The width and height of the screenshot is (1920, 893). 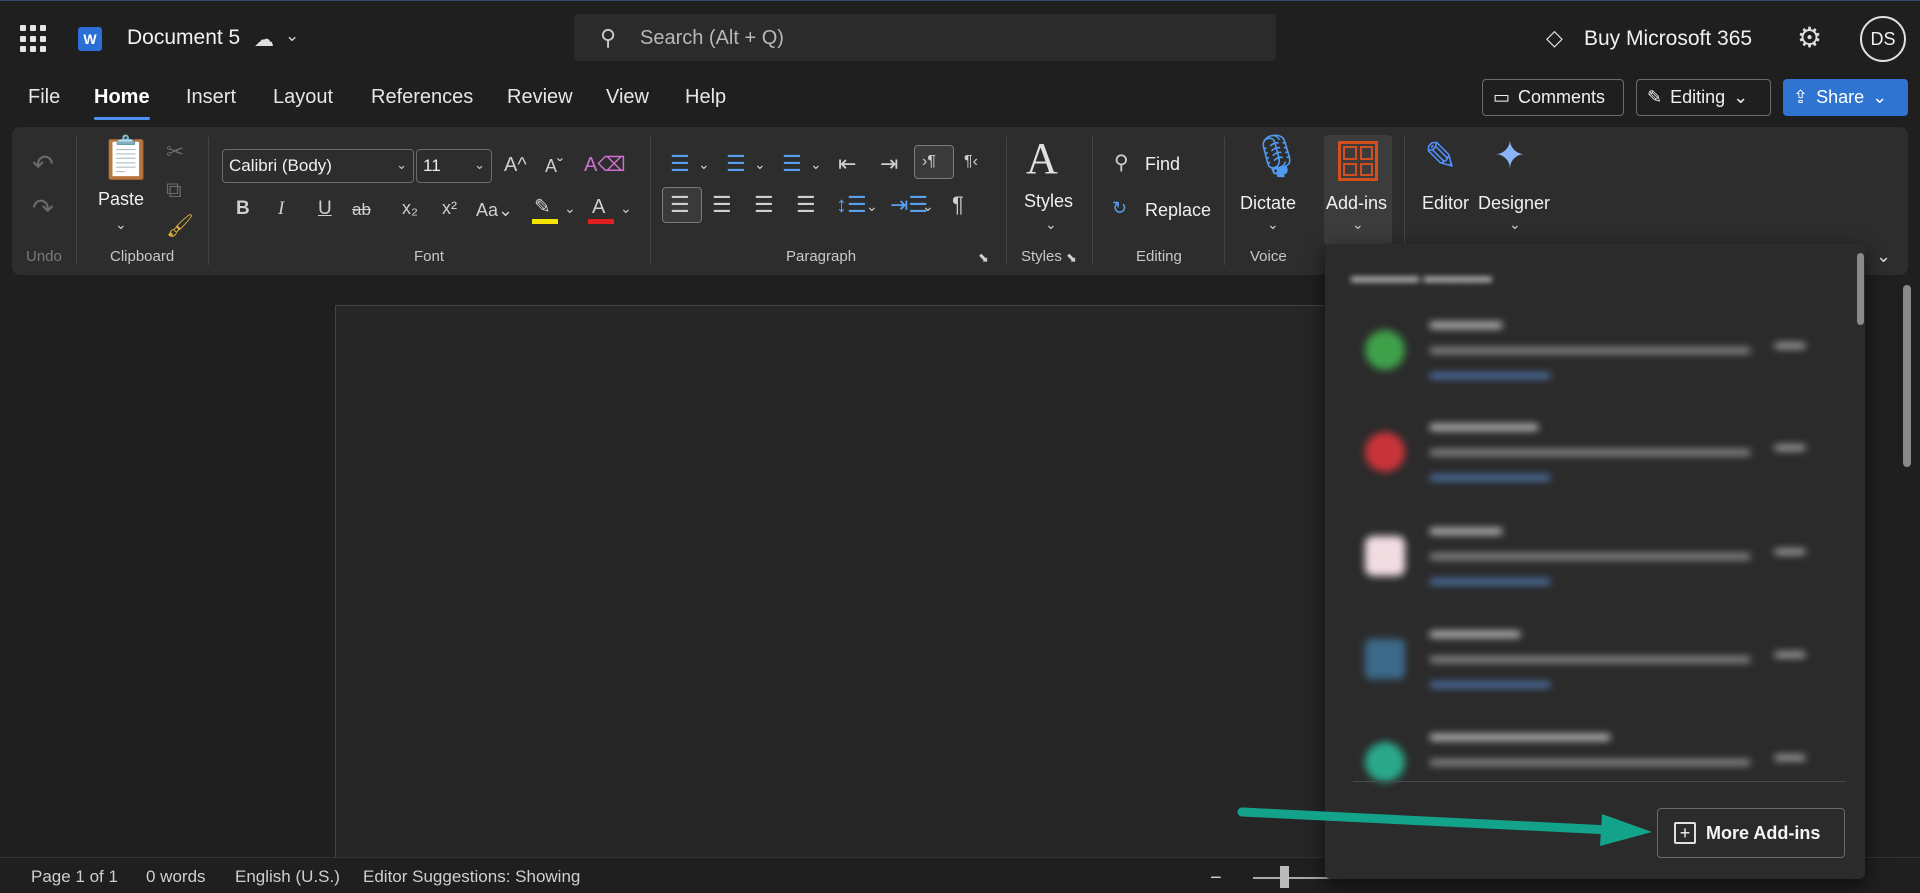 I want to click on decrease-indent-icon: ⇤, so click(x=847, y=164).